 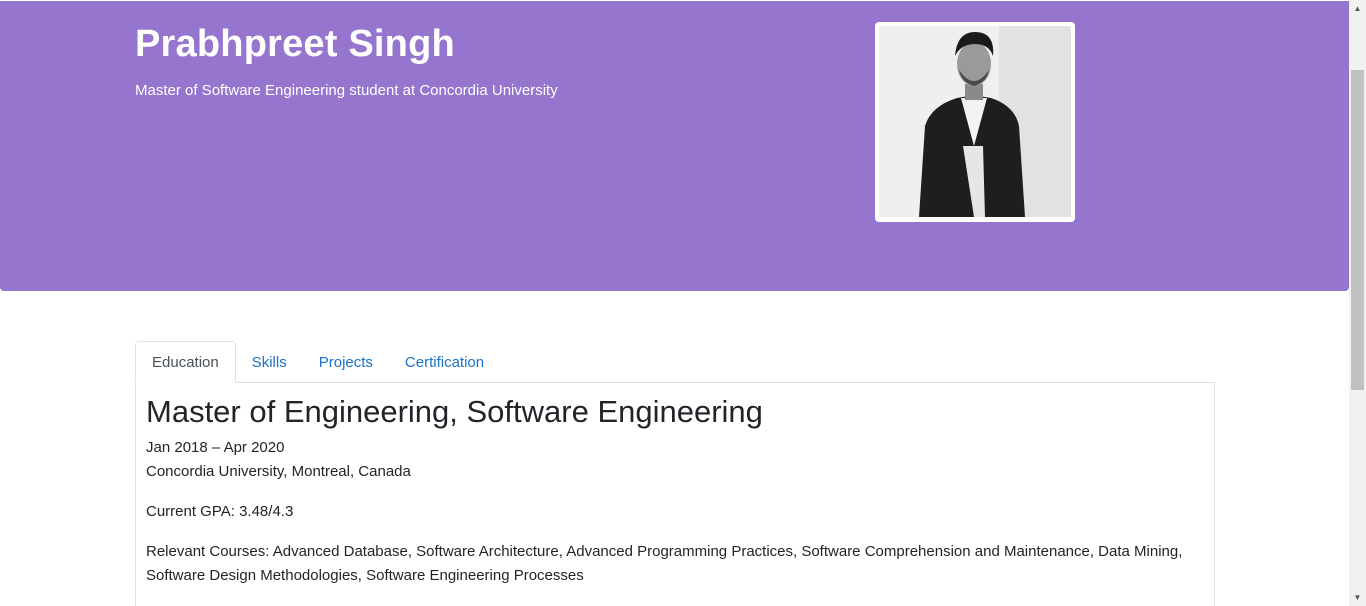 I want to click on profile-name: Prabhpreet Singh, so click(x=295, y=44).